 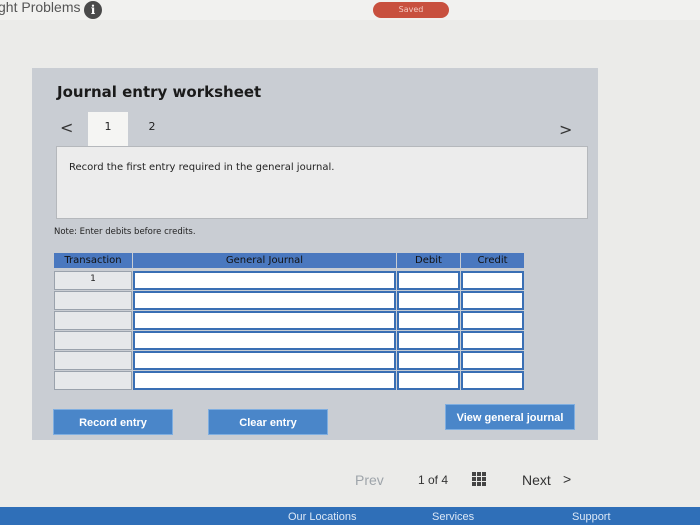 I want to click on col-header-general-journal: General Journal, so click(x=264, y=260).